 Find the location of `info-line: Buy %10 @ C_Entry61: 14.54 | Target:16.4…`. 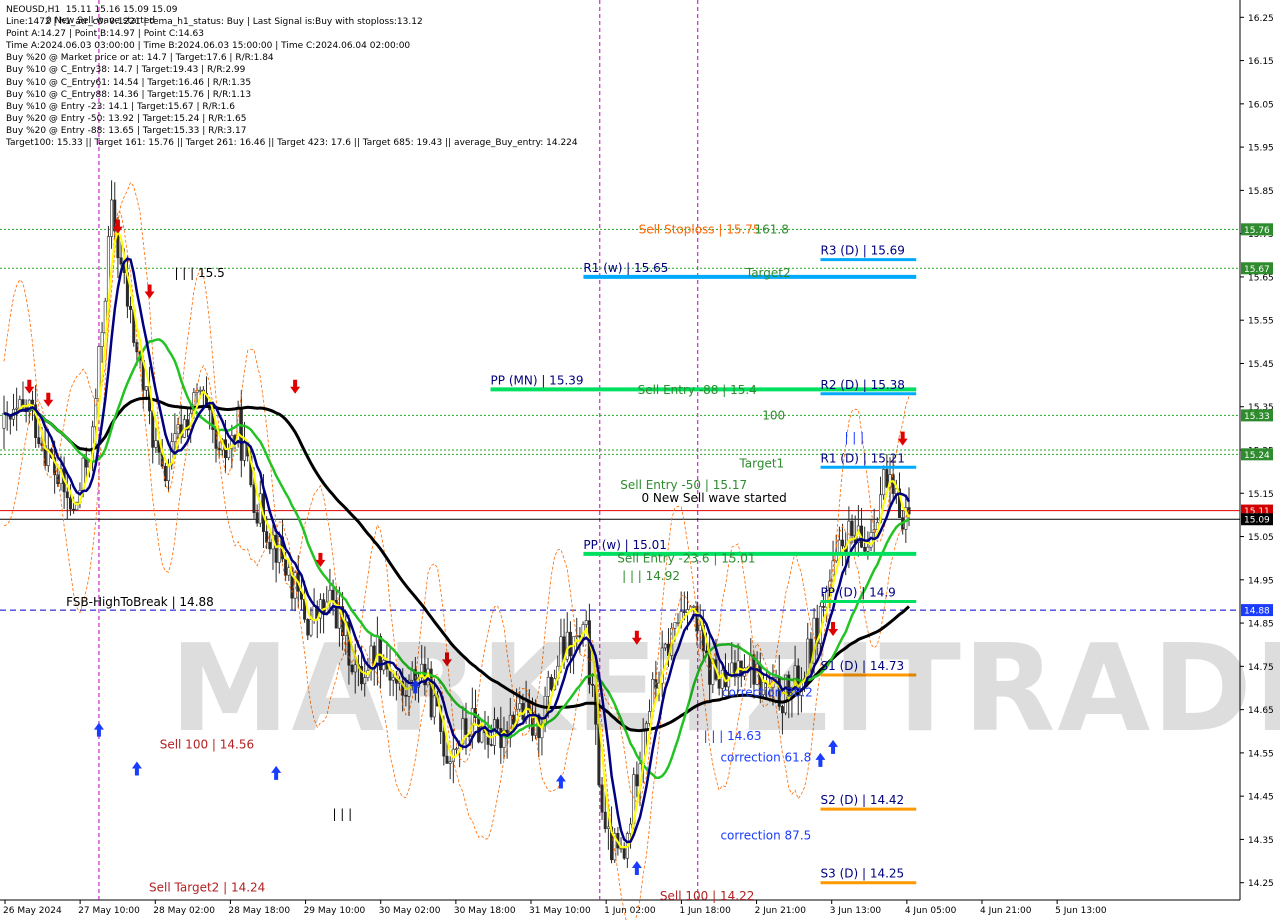

info-line: Buy %10 @ C_Entry61: 14.54 | Target:16.4… is located at coordinates (129, 82).